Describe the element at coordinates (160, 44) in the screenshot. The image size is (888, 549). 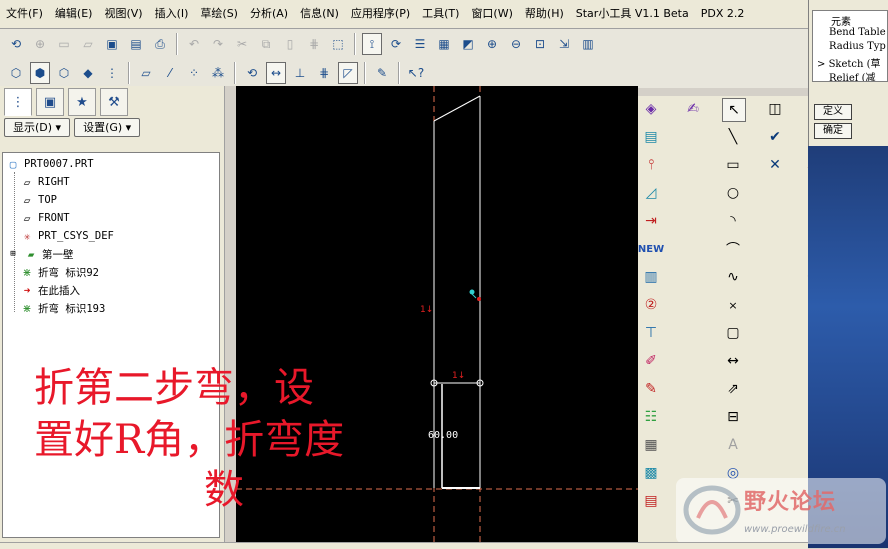
I see `print-icon: ⎙` at that location.